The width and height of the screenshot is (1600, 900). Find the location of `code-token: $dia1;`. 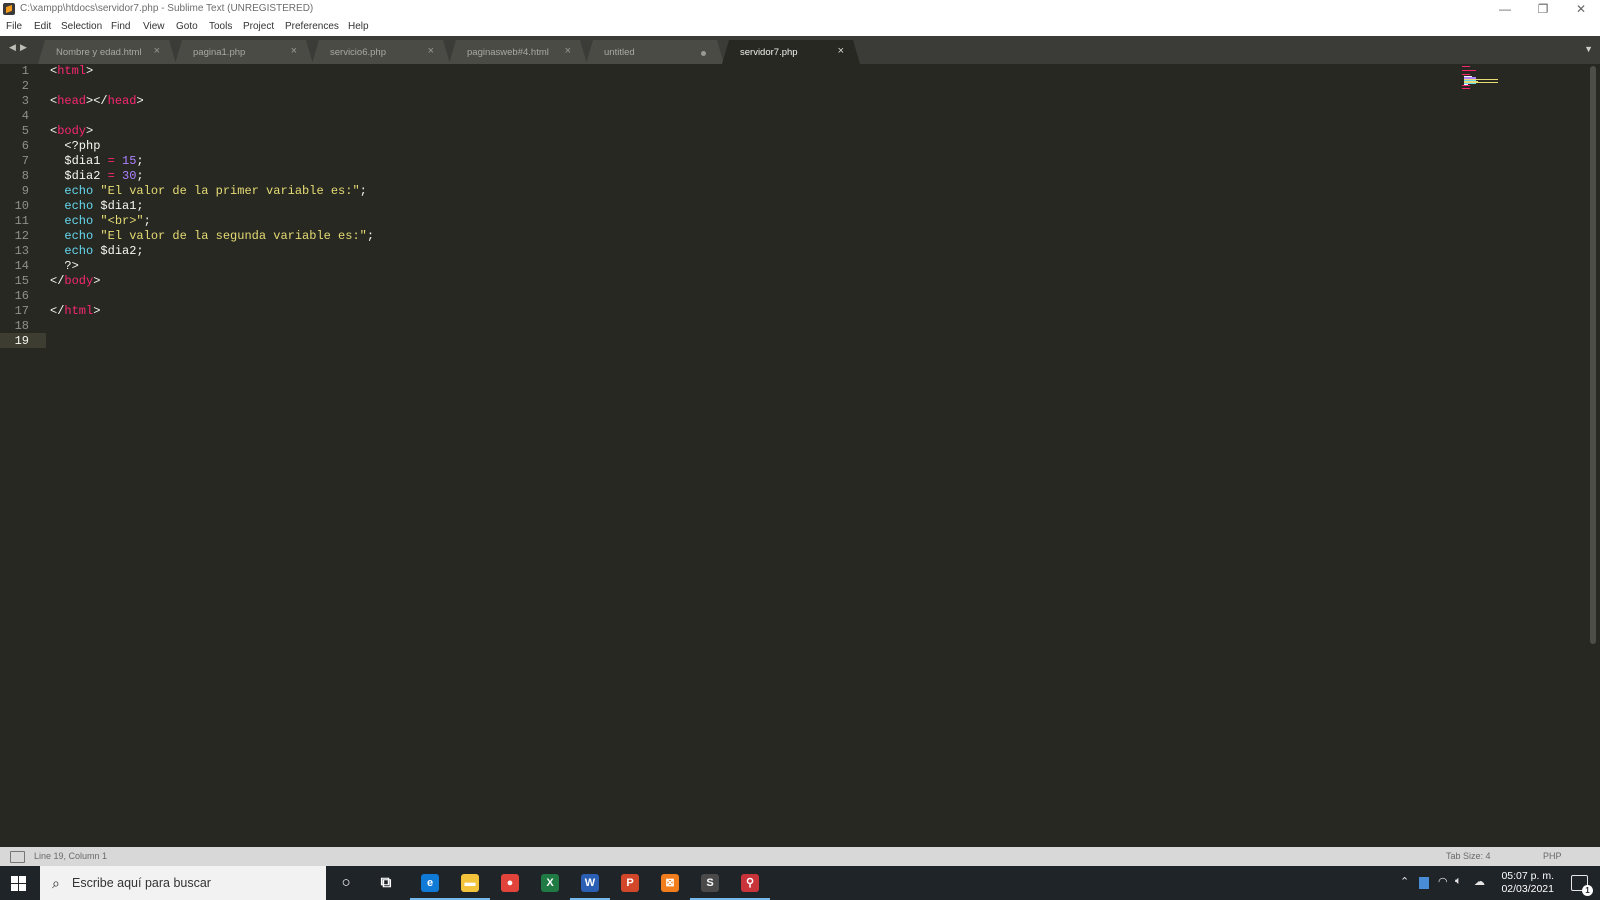

code-token: $dia1; is located at coordinates (118, 206).